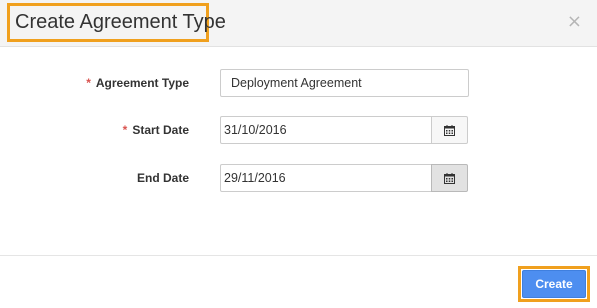 This screenshot has width=597, height=308. What do you see at coordinates (142, 83) in the screenshot?
I see `agreement-type-label-text: Agreement Type` at bounding box center [142, 83].